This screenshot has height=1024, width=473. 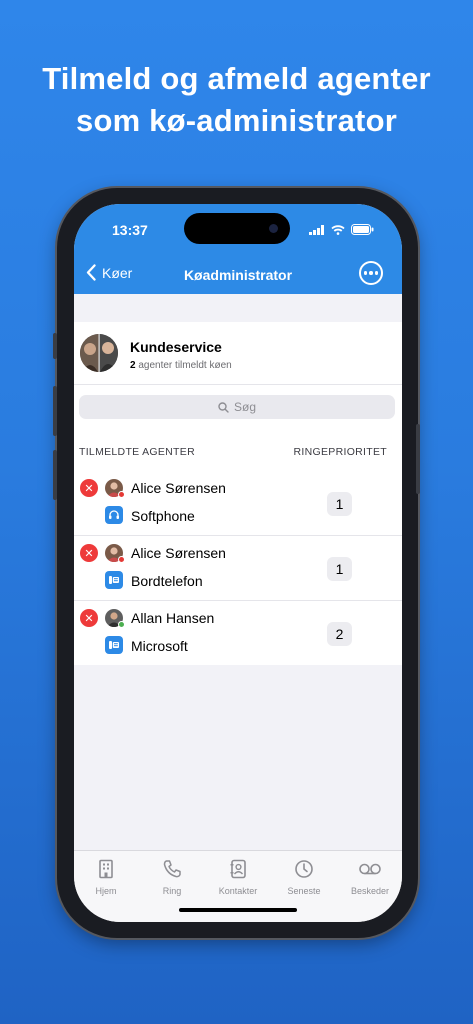 What do you see at coordinates (238, 503) in the screenshot?
I see `table-row: ✕ Alice Sørensen Softphone 1` at bounding box center [238, 503].